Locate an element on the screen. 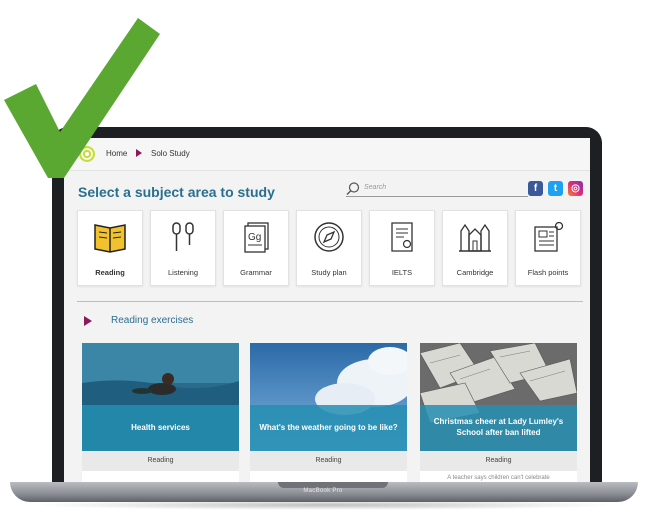 Image resolution: width=646 pixels, height=513 pixels. grammar-icon: Gg is located at coordinates (256, 237).